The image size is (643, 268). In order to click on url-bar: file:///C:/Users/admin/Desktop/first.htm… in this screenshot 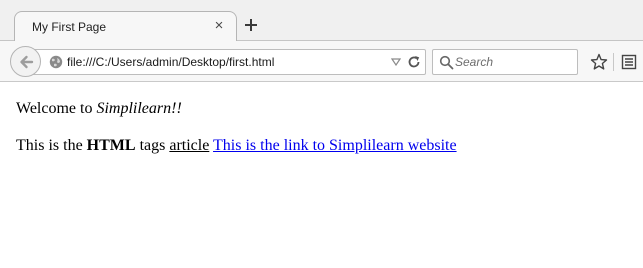, I will do `click(227, 62)`.